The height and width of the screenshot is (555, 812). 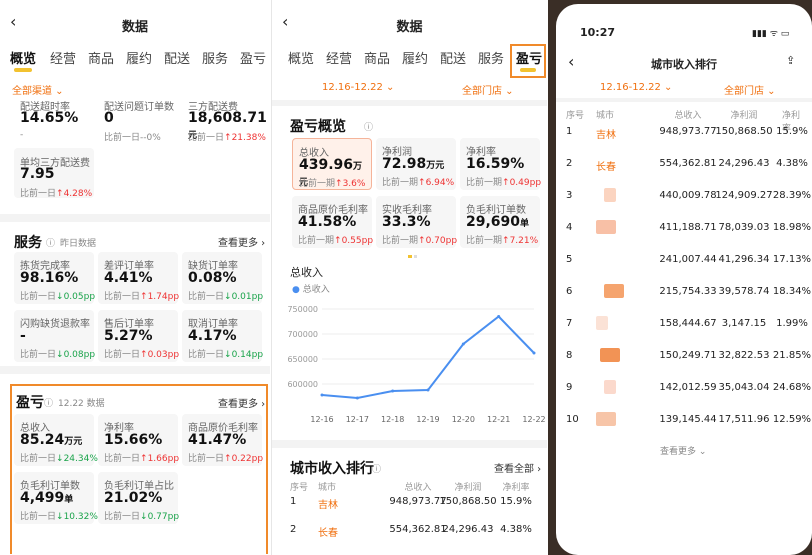 I want to click on metric-card: 净利率 16.59% 比前一期↑0.49pp, so click(x=501, y=164).